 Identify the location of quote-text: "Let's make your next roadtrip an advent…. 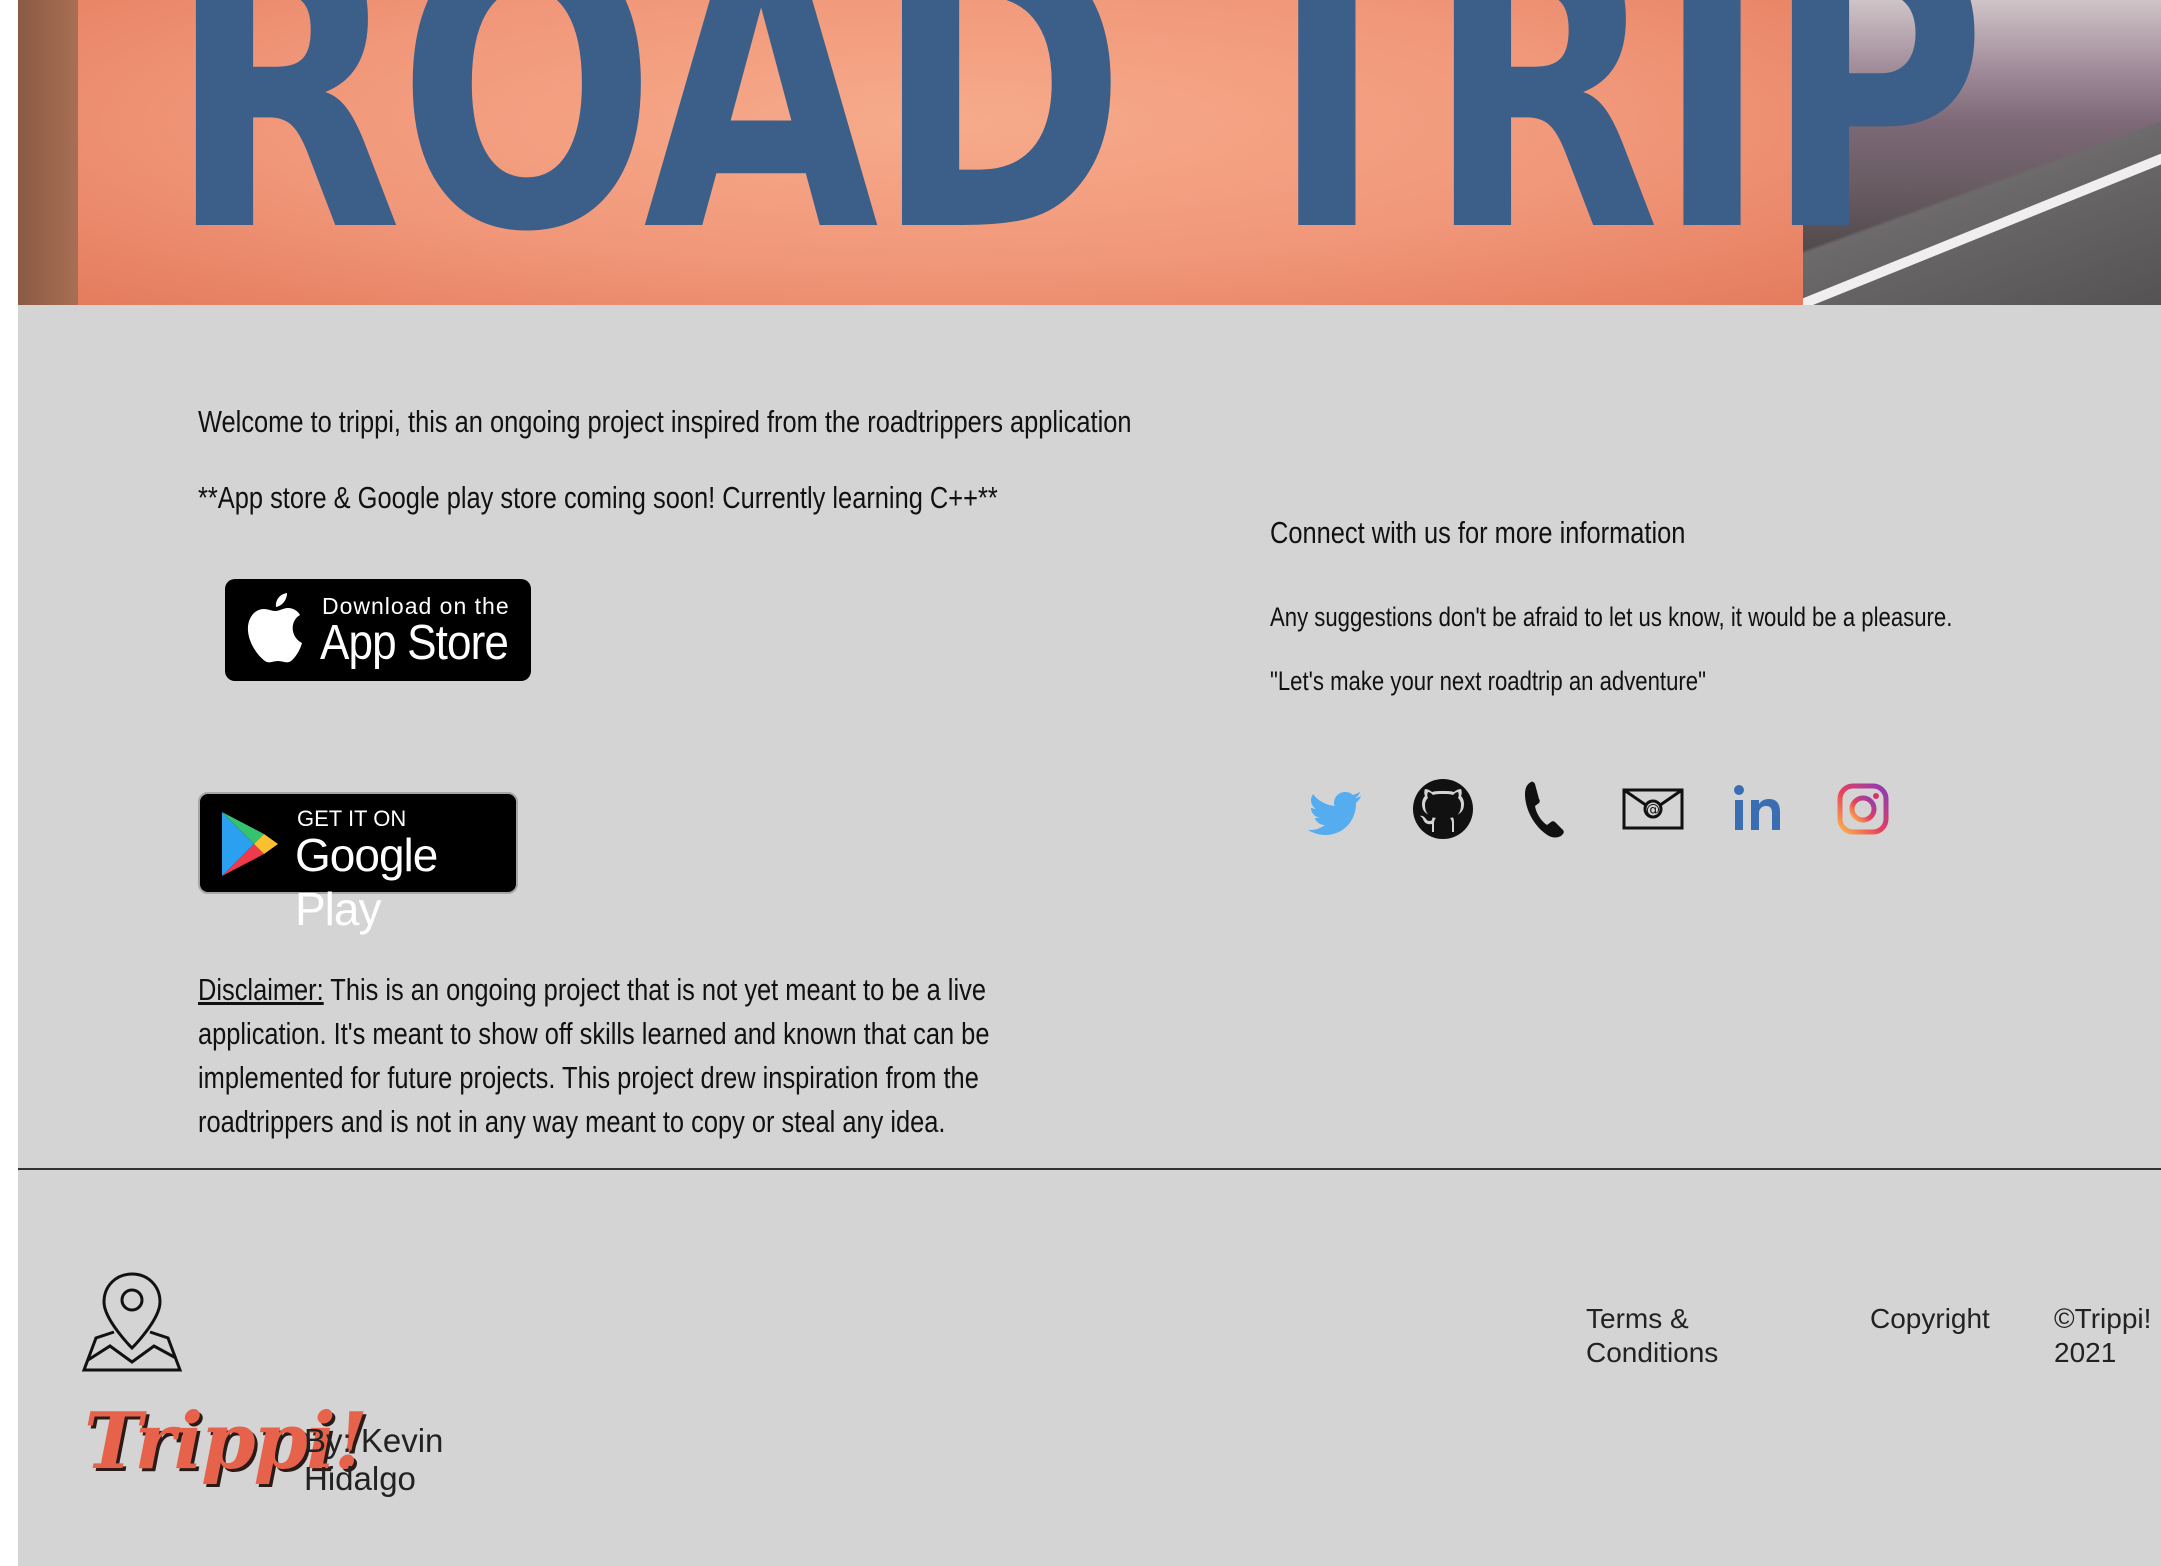
(1488, 681).